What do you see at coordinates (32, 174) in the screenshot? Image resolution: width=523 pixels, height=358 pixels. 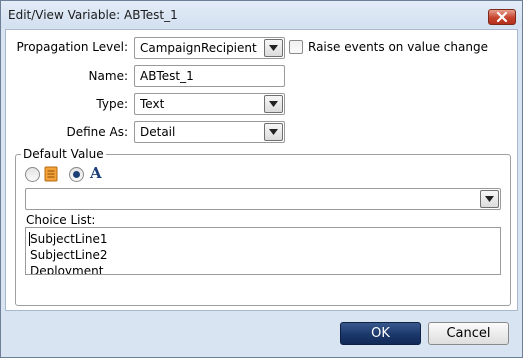 I see `default-value-none-radio` at bounding box center [32, 174].